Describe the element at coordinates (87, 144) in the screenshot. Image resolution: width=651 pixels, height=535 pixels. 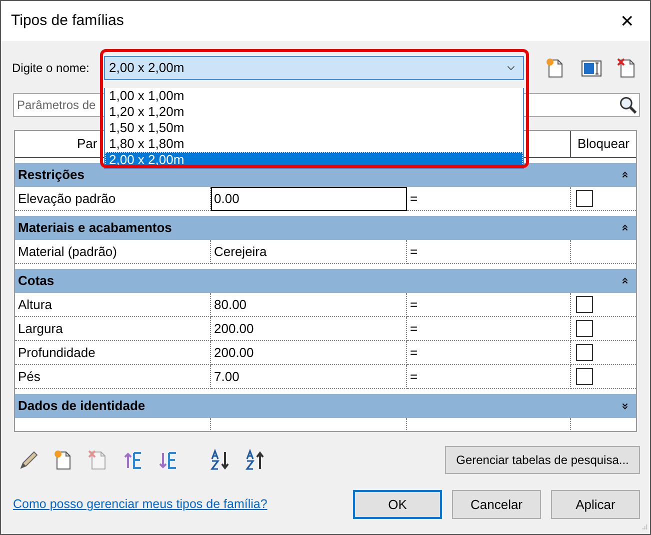
I see `column-header: Par` at that location.